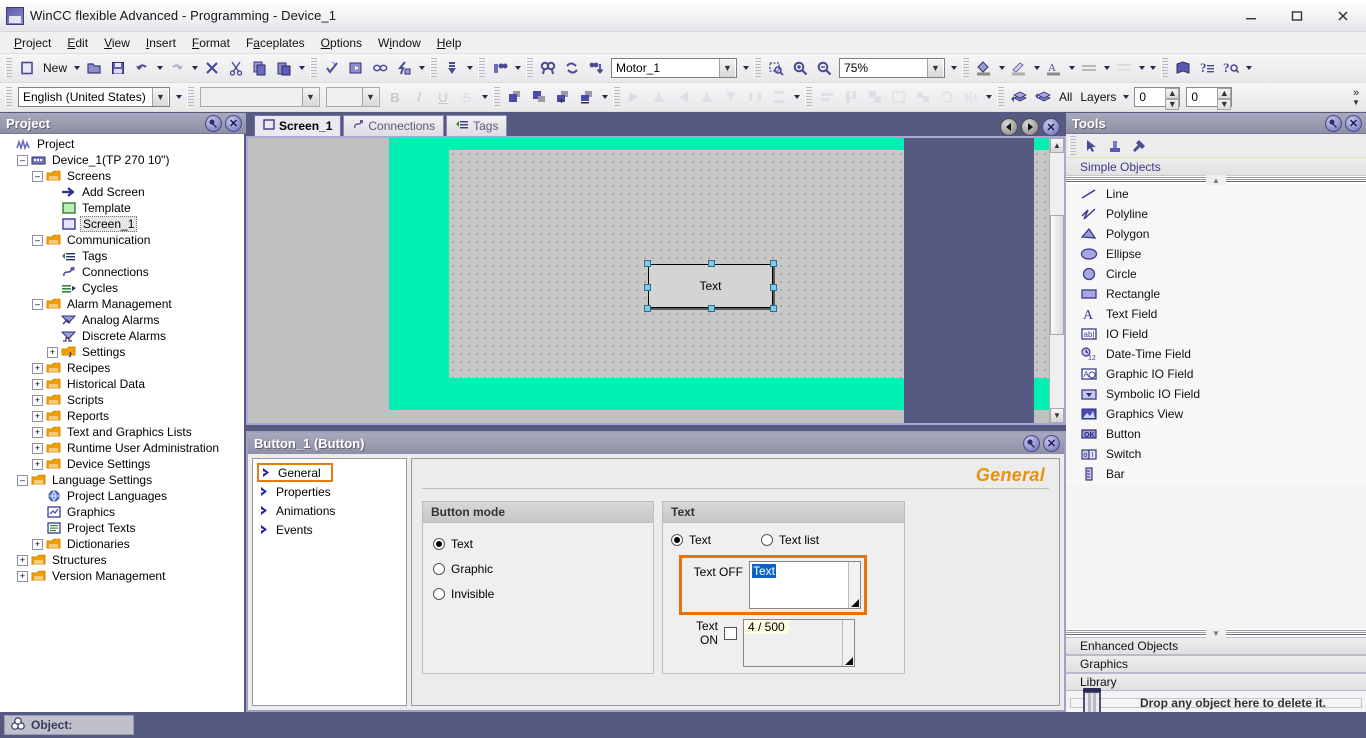 The width and height of the screenshot is (1366, 738). What do you see at coordinates (647, 308) in the screenshot?
I see `resize-handle-sw` at bounding box center [647, 308].